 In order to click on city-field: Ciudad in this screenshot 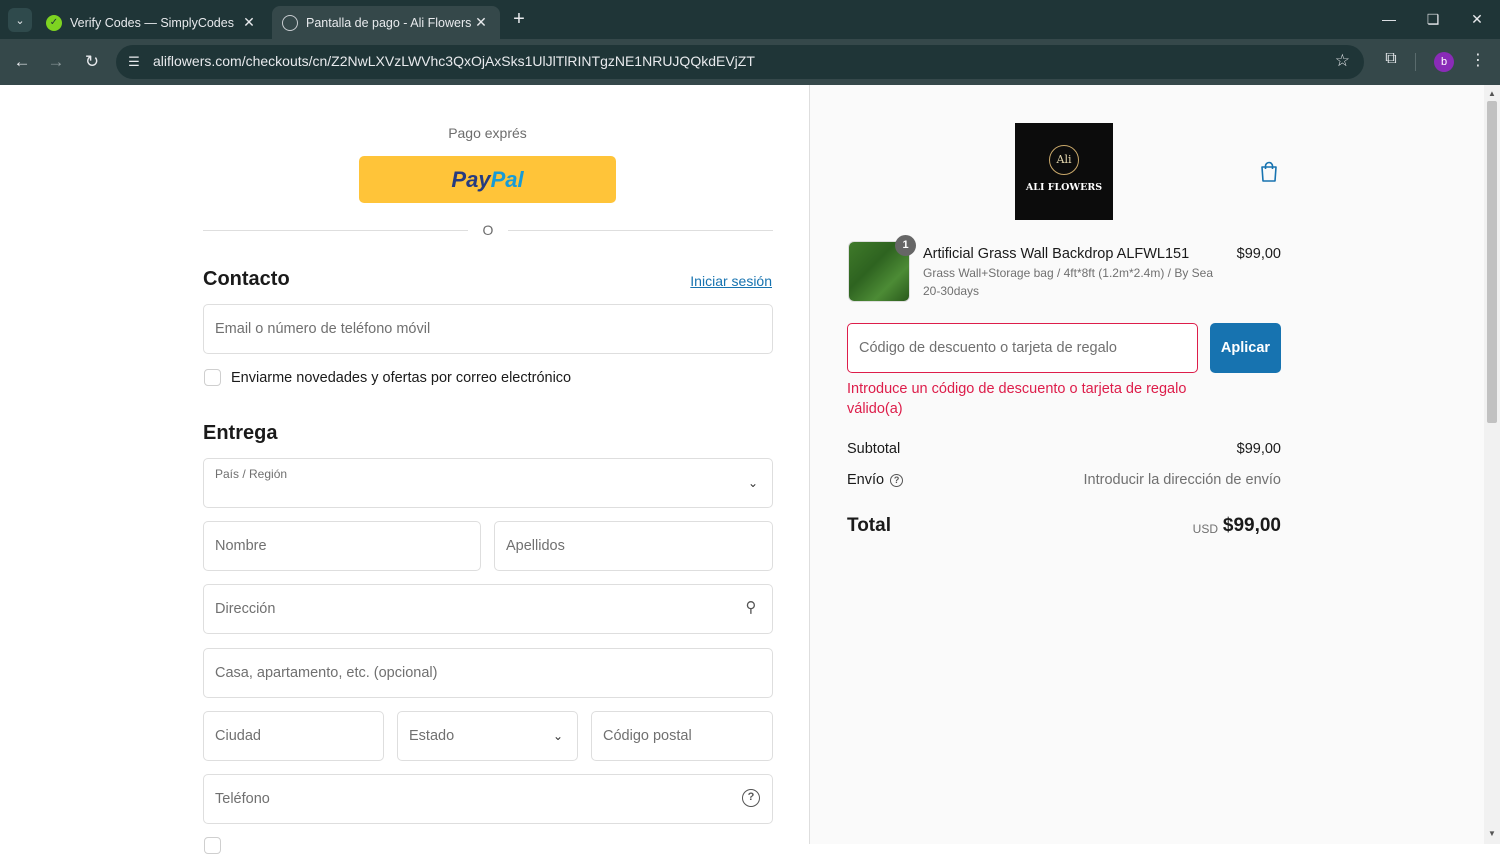, I will do `click(293, 736)`.